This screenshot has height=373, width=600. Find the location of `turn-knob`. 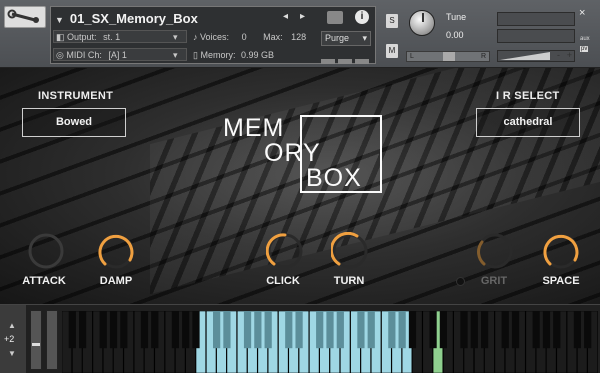

turn-knob is located at coordinates (350, 251).